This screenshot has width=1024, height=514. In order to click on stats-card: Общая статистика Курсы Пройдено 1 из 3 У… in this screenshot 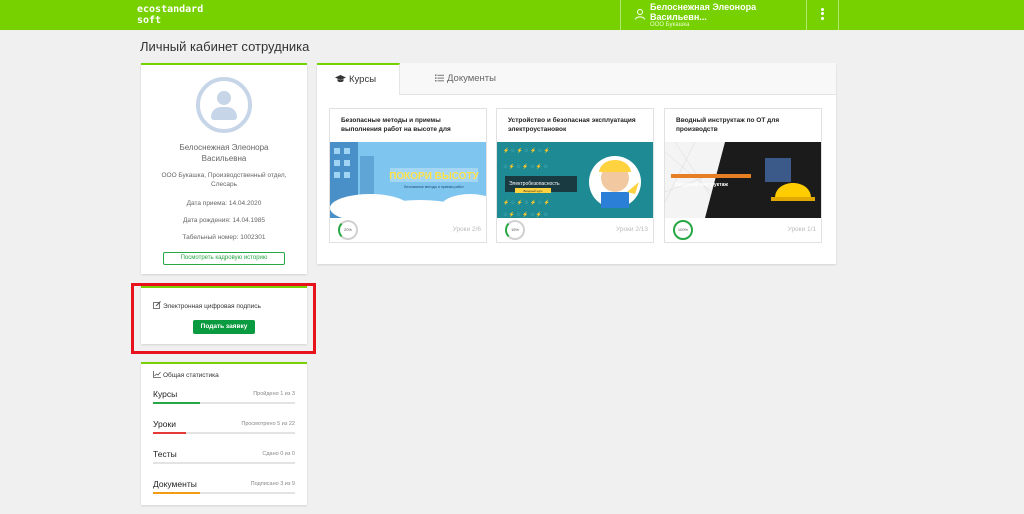, I will do `click(224, 433)`.